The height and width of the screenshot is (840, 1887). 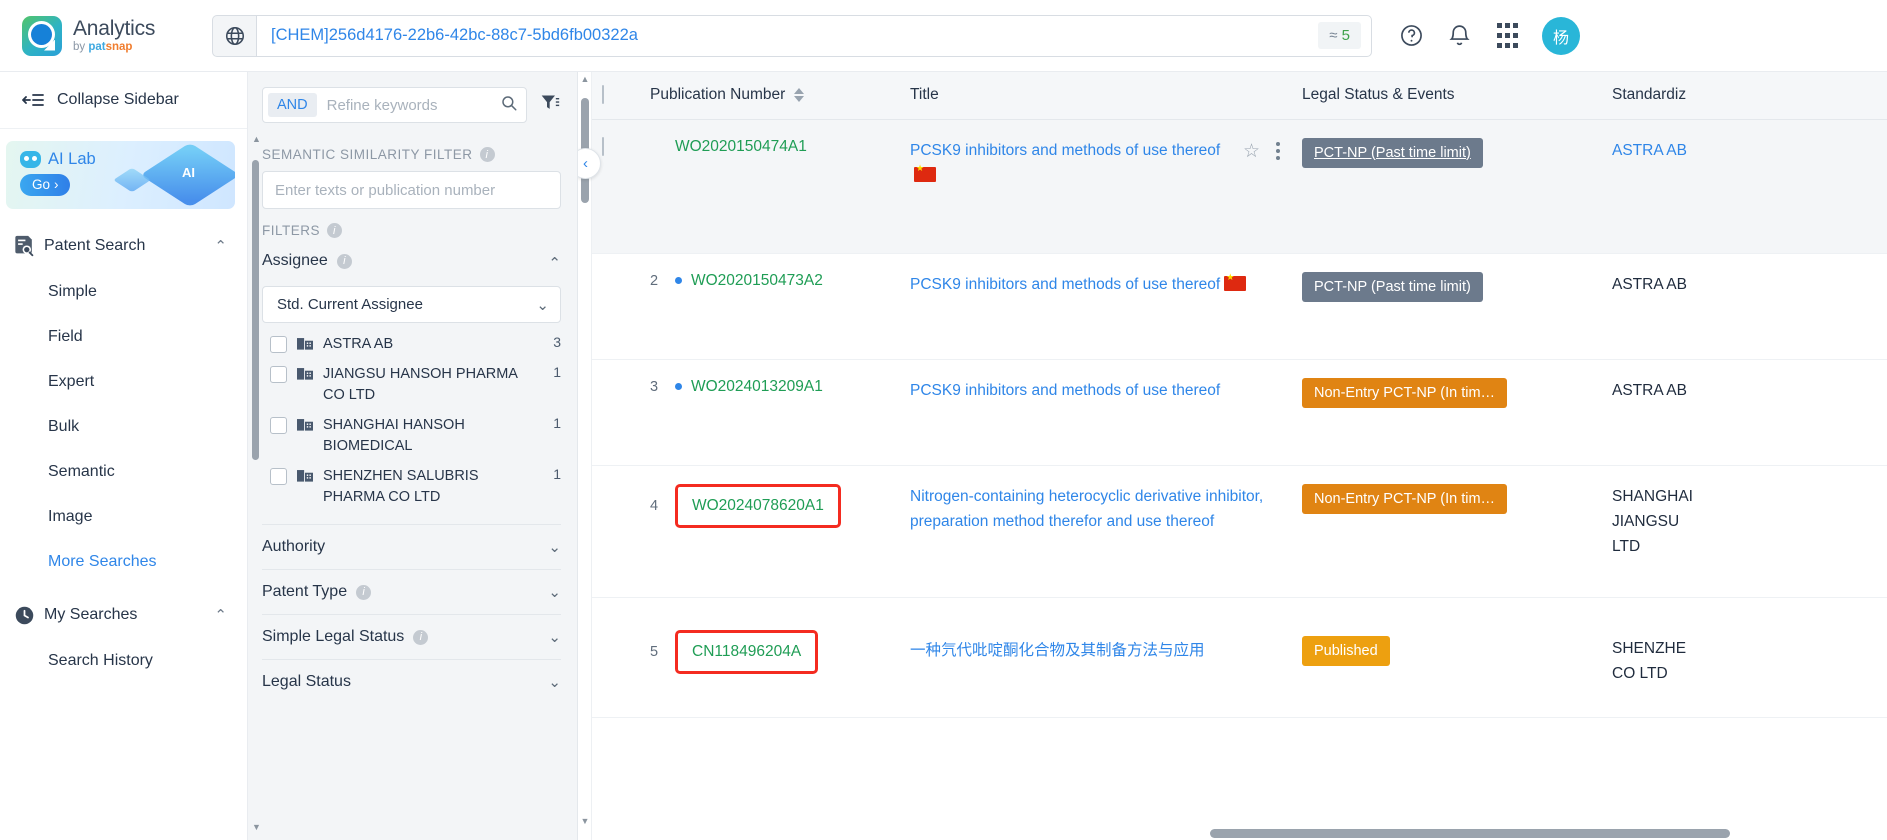 I want to click on row-number: 5, so click(x=654, y=651).